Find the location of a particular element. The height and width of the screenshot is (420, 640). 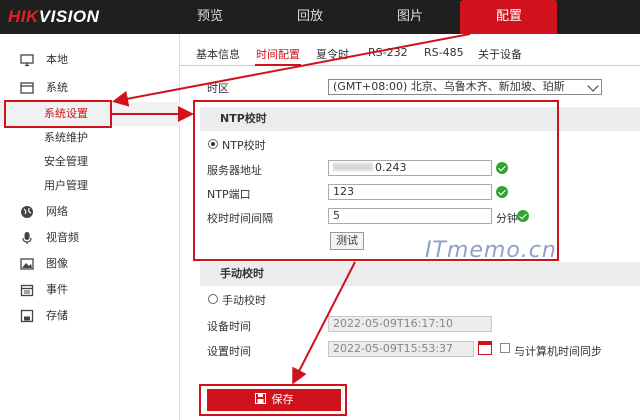

annotation-box-config is located at coordinates (508, 17).